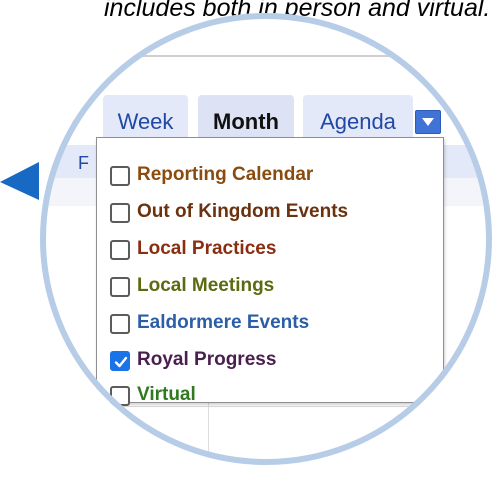 This screenshot has width=503, height=481. I want to click on menu-item-local-meetings: Local Meetings, so click(270, 288).